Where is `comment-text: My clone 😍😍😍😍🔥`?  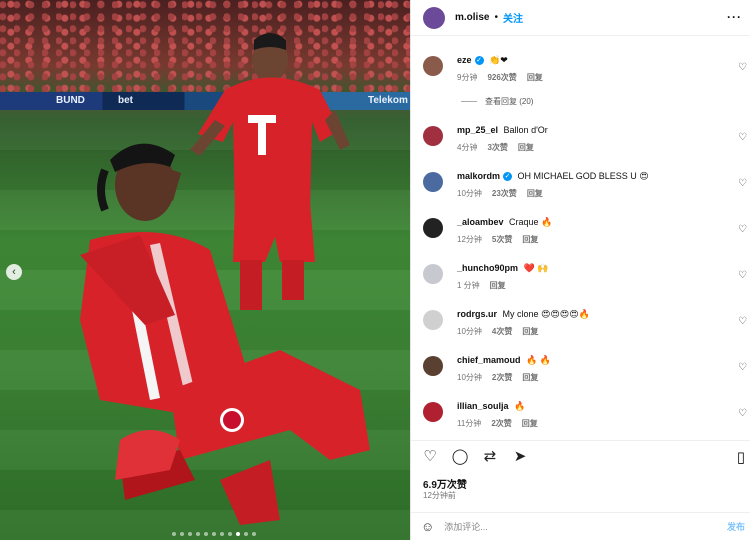
comment-text: My clone 😍😍😍😍🔥 is located at coordinates (546, 314).